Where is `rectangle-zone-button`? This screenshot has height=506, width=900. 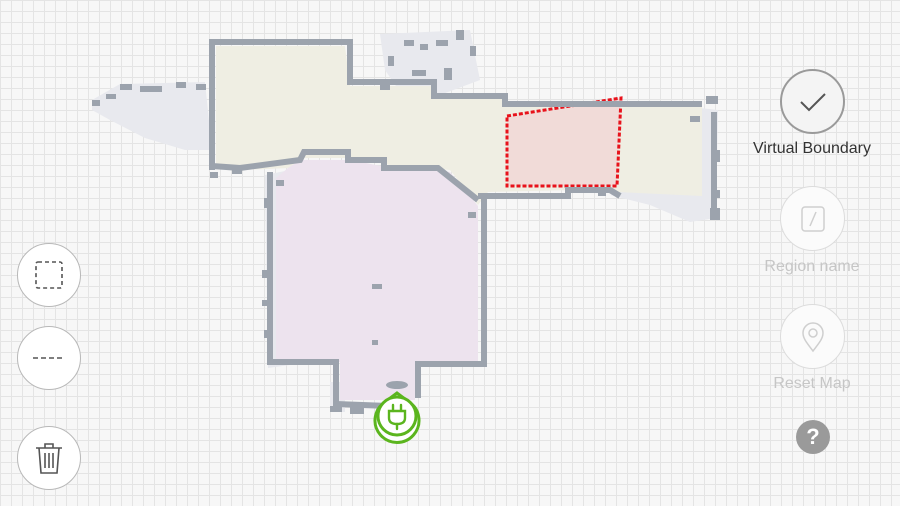 rectangle-zone-button is located at coordinates (49, 275).